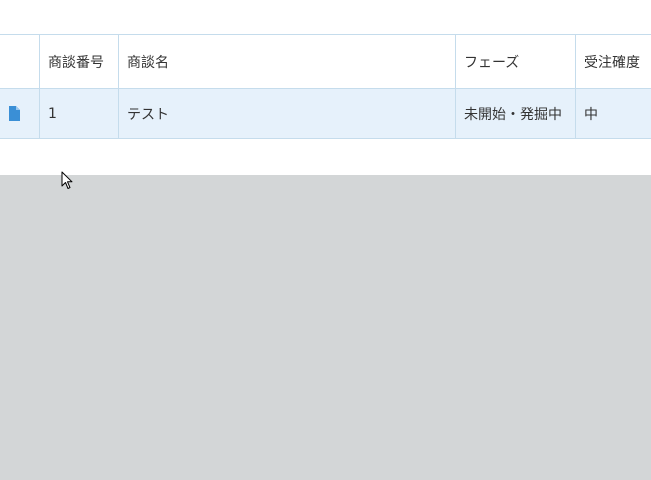 This screenshot has width=651, height=480. I want to click on table-row: 1 テスト 未開始・発掘中 中, so click(325, 113).